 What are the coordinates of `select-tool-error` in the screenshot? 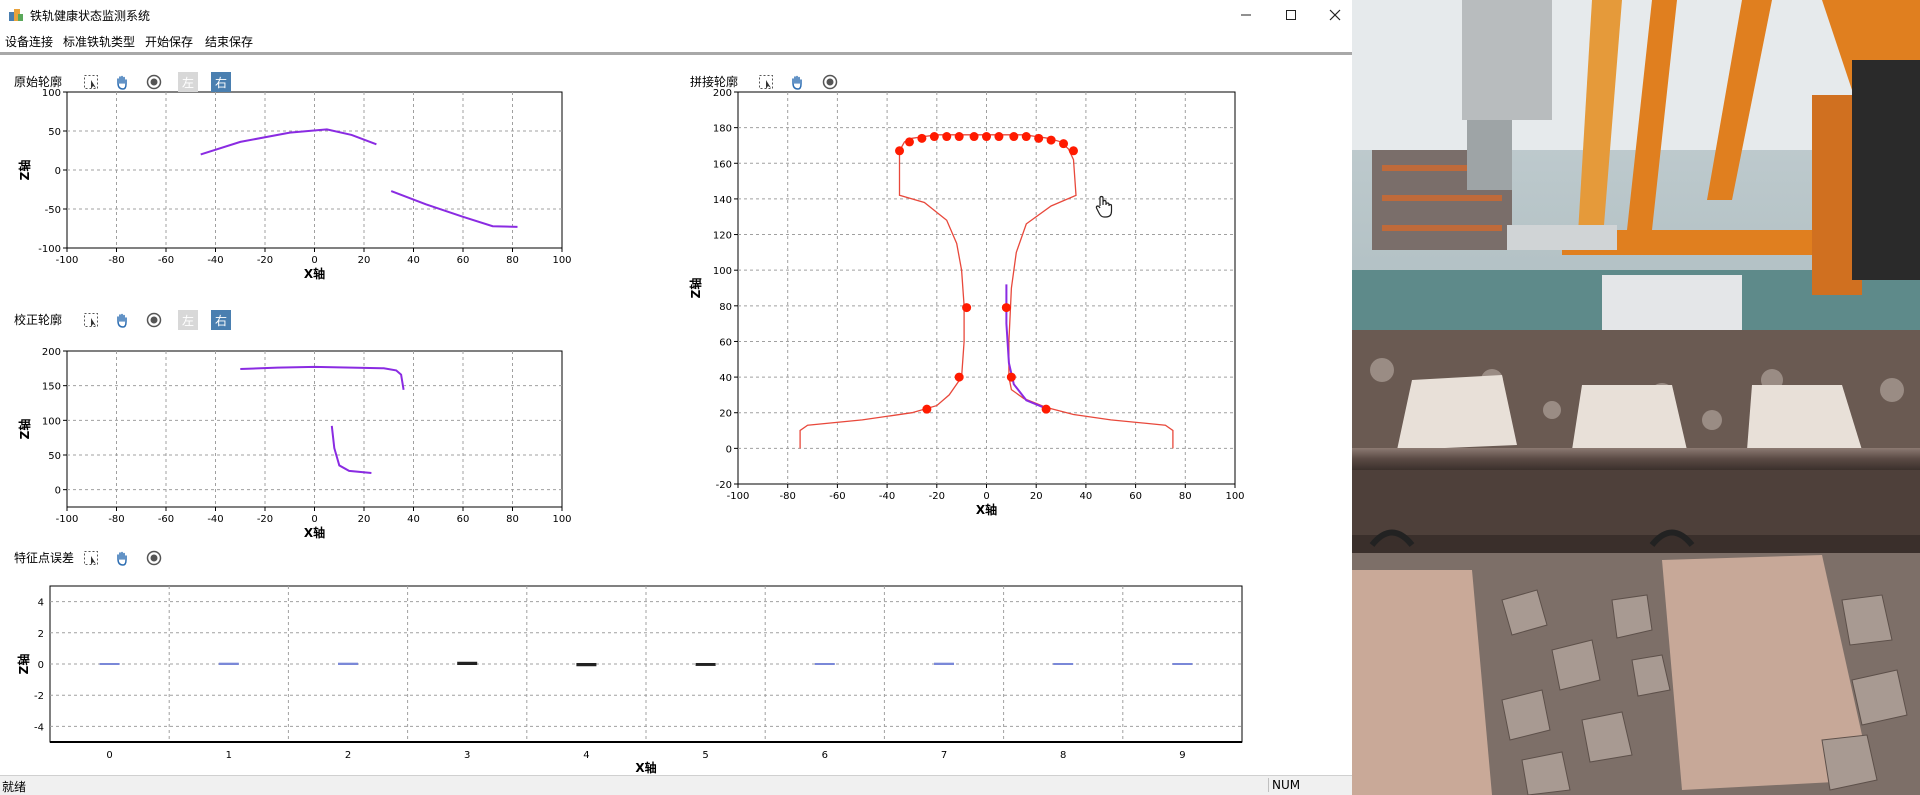 It's located at (91, 558).